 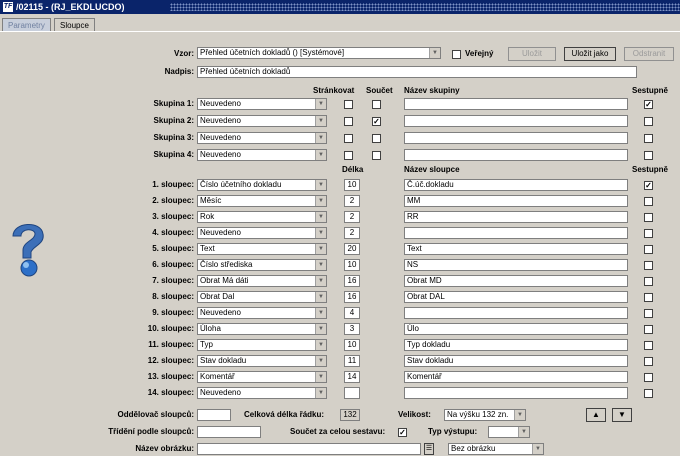 What do you see at coordinates (648, 217) in the screenshot?
I see `column-3-sestupne-checkbox` at bounding box center [648, 217].